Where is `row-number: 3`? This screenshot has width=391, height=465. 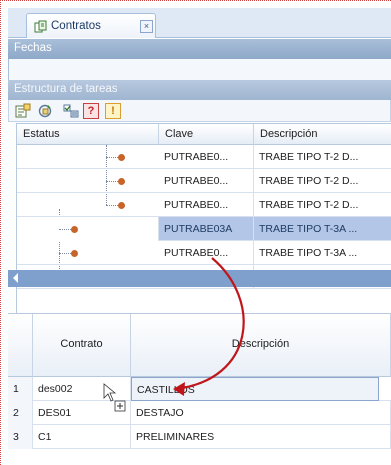 row-number: 3 is located at coordinates (20, 437).